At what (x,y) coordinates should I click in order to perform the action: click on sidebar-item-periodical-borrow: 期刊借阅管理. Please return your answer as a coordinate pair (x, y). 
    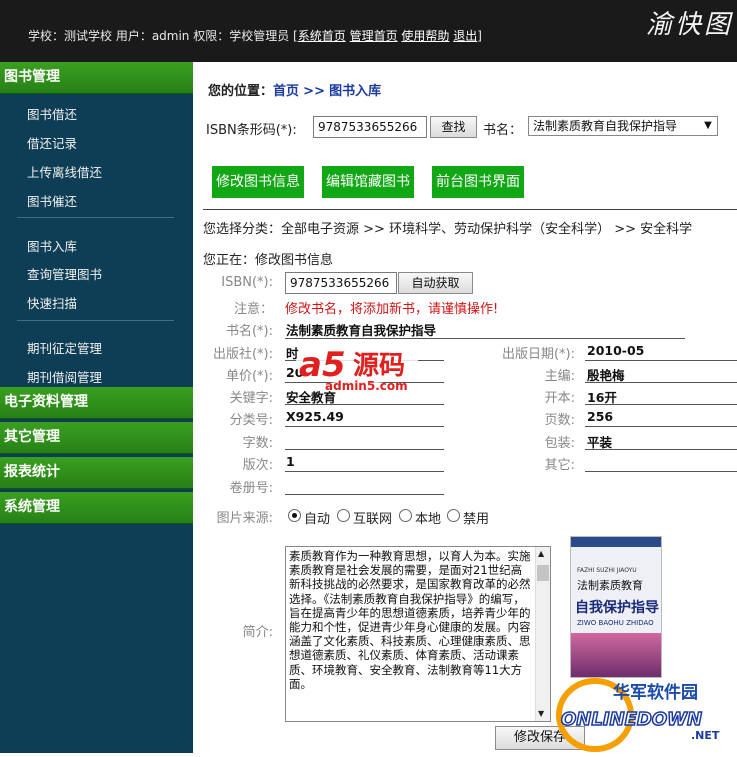
    Looking at the image, I should click on (64, 376).